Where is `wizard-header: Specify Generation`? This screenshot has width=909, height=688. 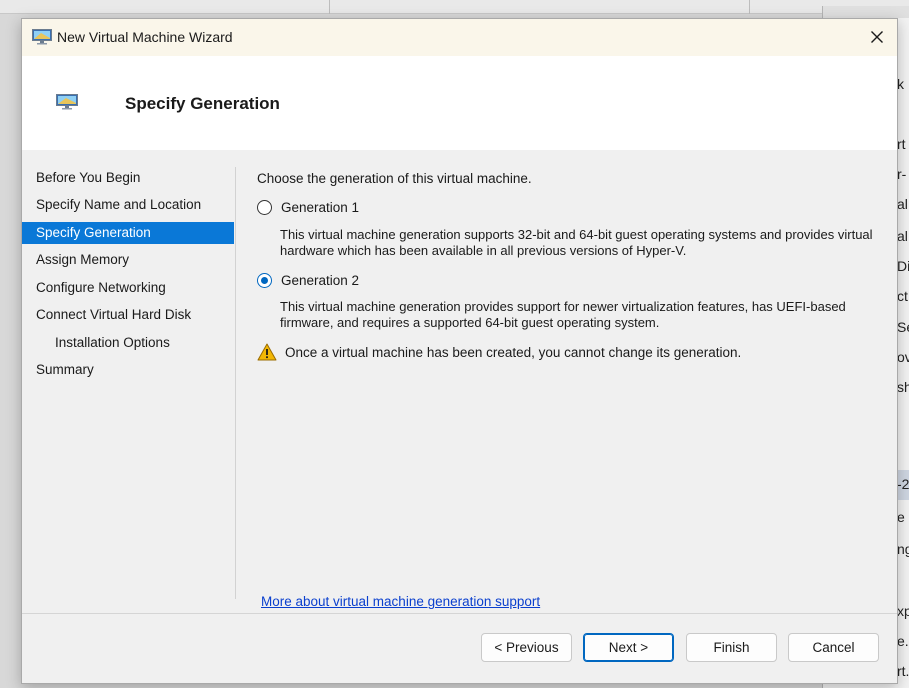
wizard-header: Specify Generation is located at coordinates (459, 103).